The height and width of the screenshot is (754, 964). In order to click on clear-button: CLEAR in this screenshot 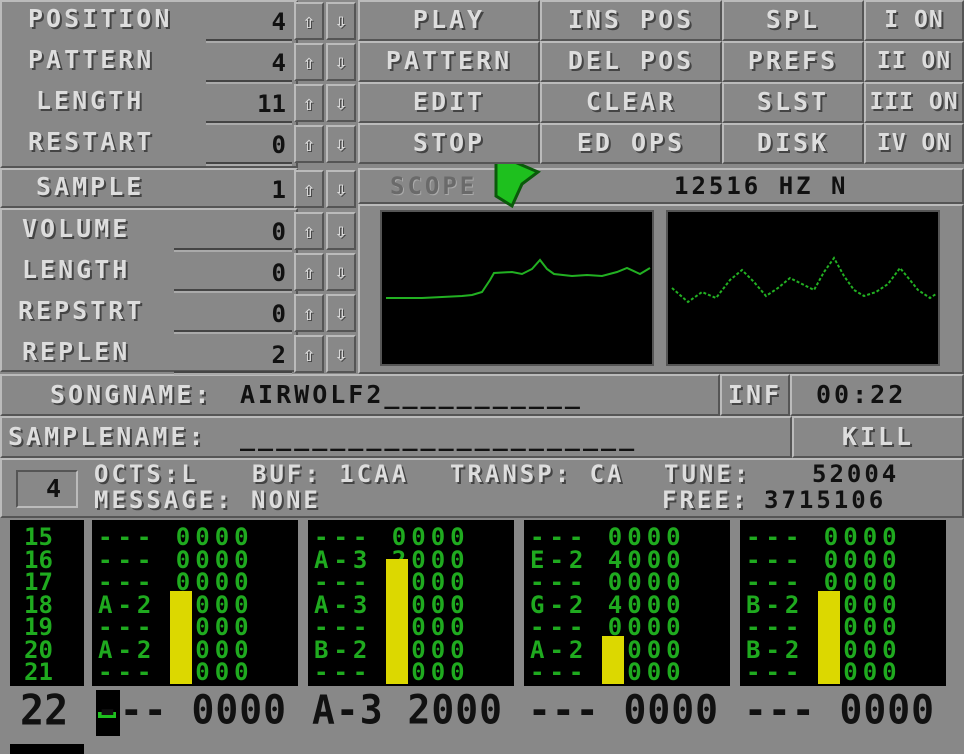, I will do `click(631, 102)`.